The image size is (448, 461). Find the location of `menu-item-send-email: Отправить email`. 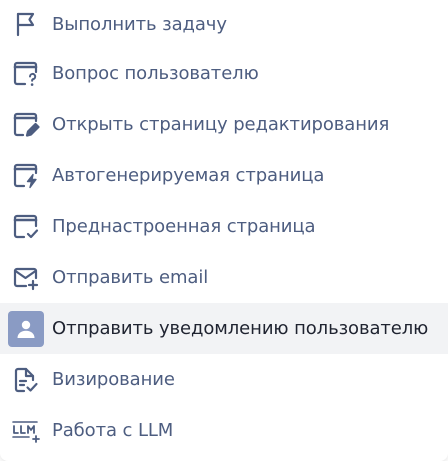

menu-item-send-email: Отправить email is located at coordinates (224, 277).